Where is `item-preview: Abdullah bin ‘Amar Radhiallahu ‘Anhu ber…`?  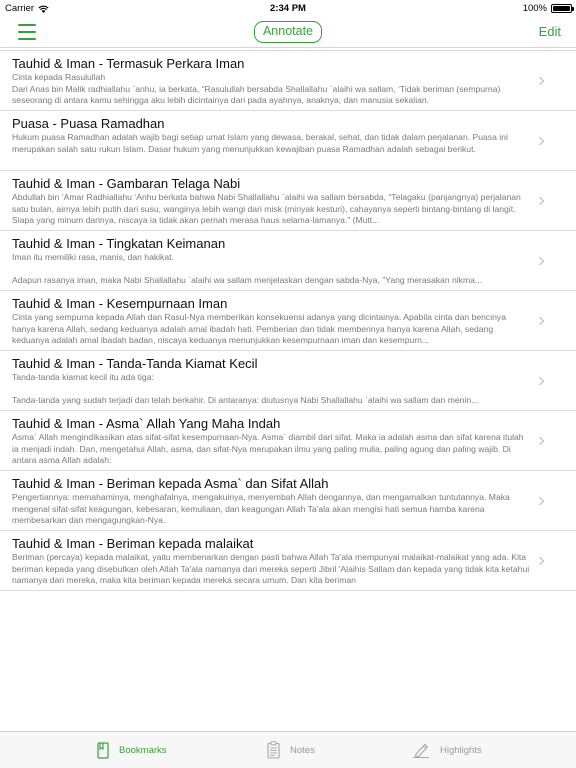
item-preview: Abdullah bin ‘Amar Radhiallahu ‘Anhu ber… is located at coordinates (266, 209).